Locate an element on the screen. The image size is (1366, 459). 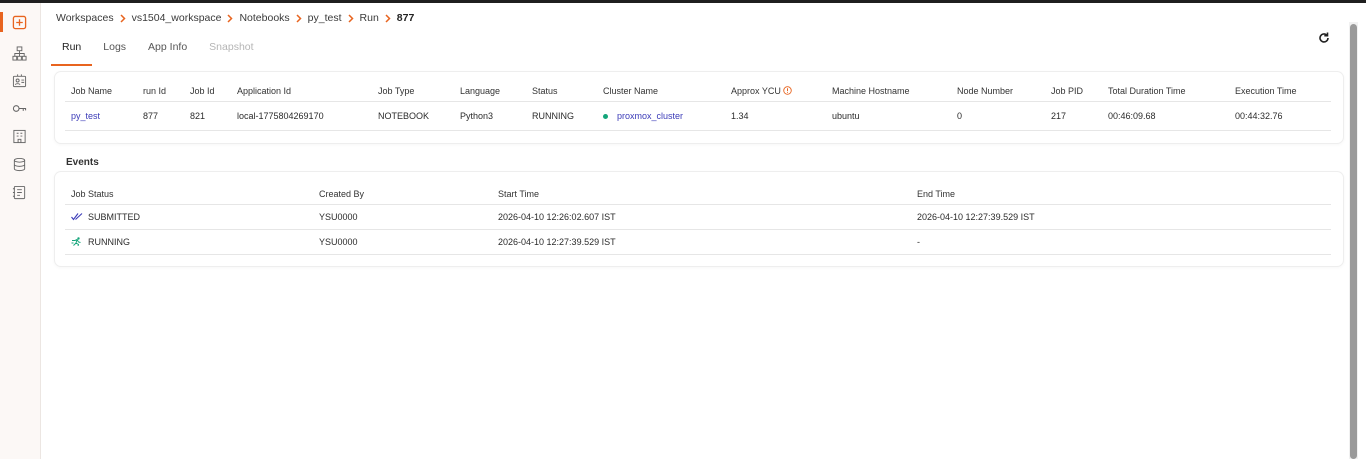
scrollbar-thumb is located at coordinates (1353, 241).